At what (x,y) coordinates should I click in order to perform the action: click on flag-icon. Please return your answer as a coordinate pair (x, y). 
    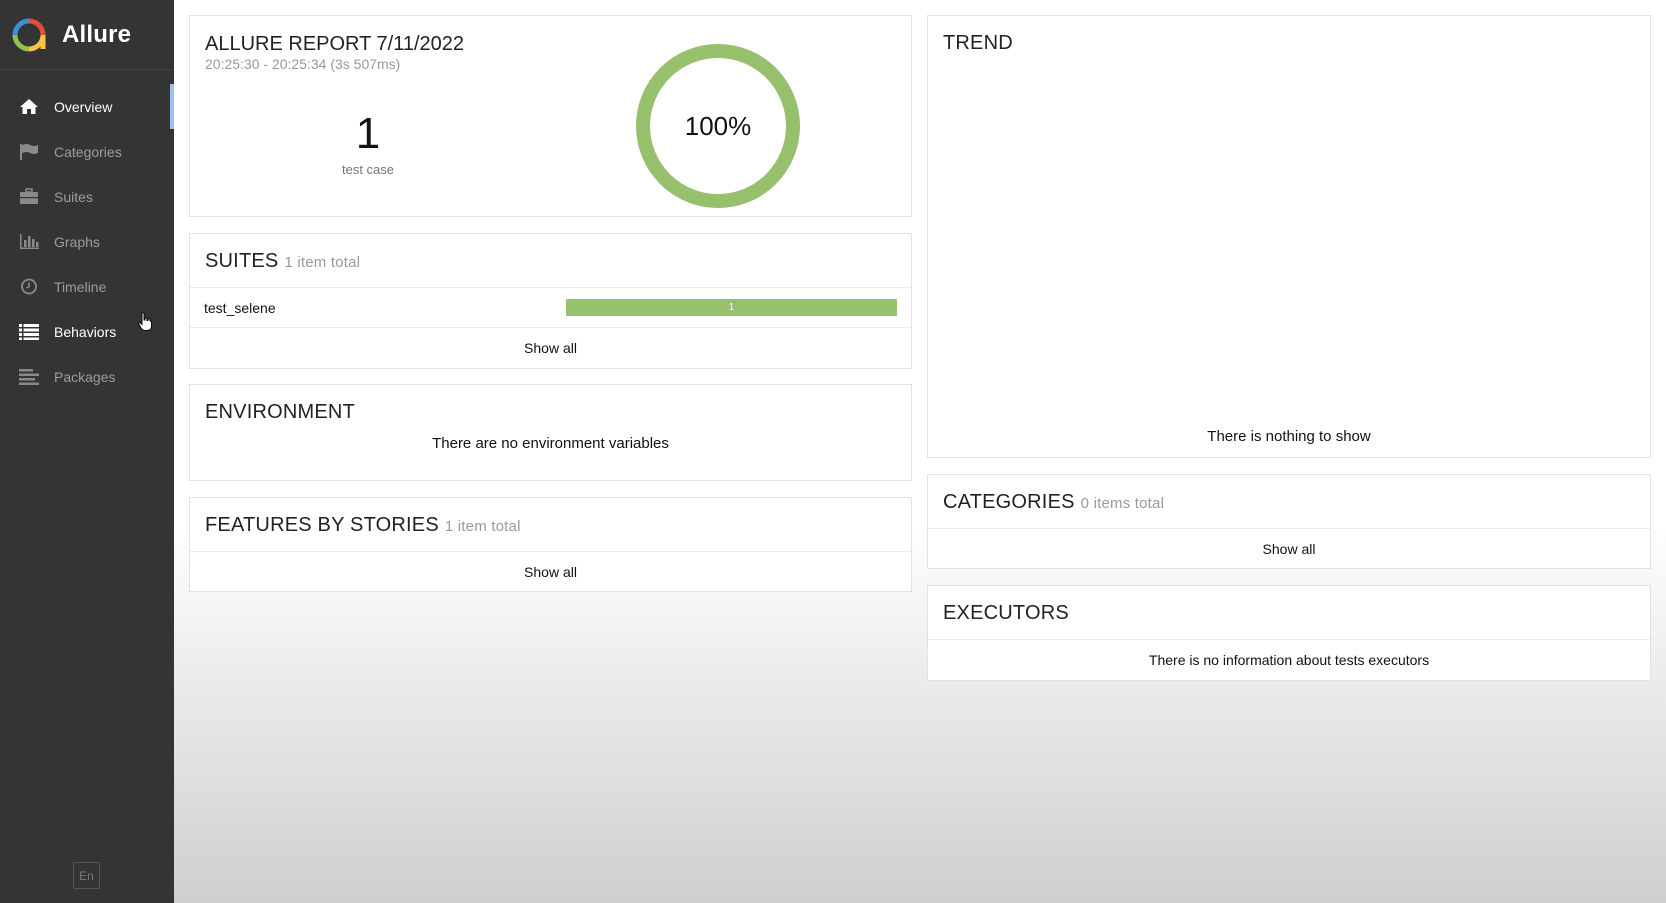
    Looking at the image, I should click on (29, 152).